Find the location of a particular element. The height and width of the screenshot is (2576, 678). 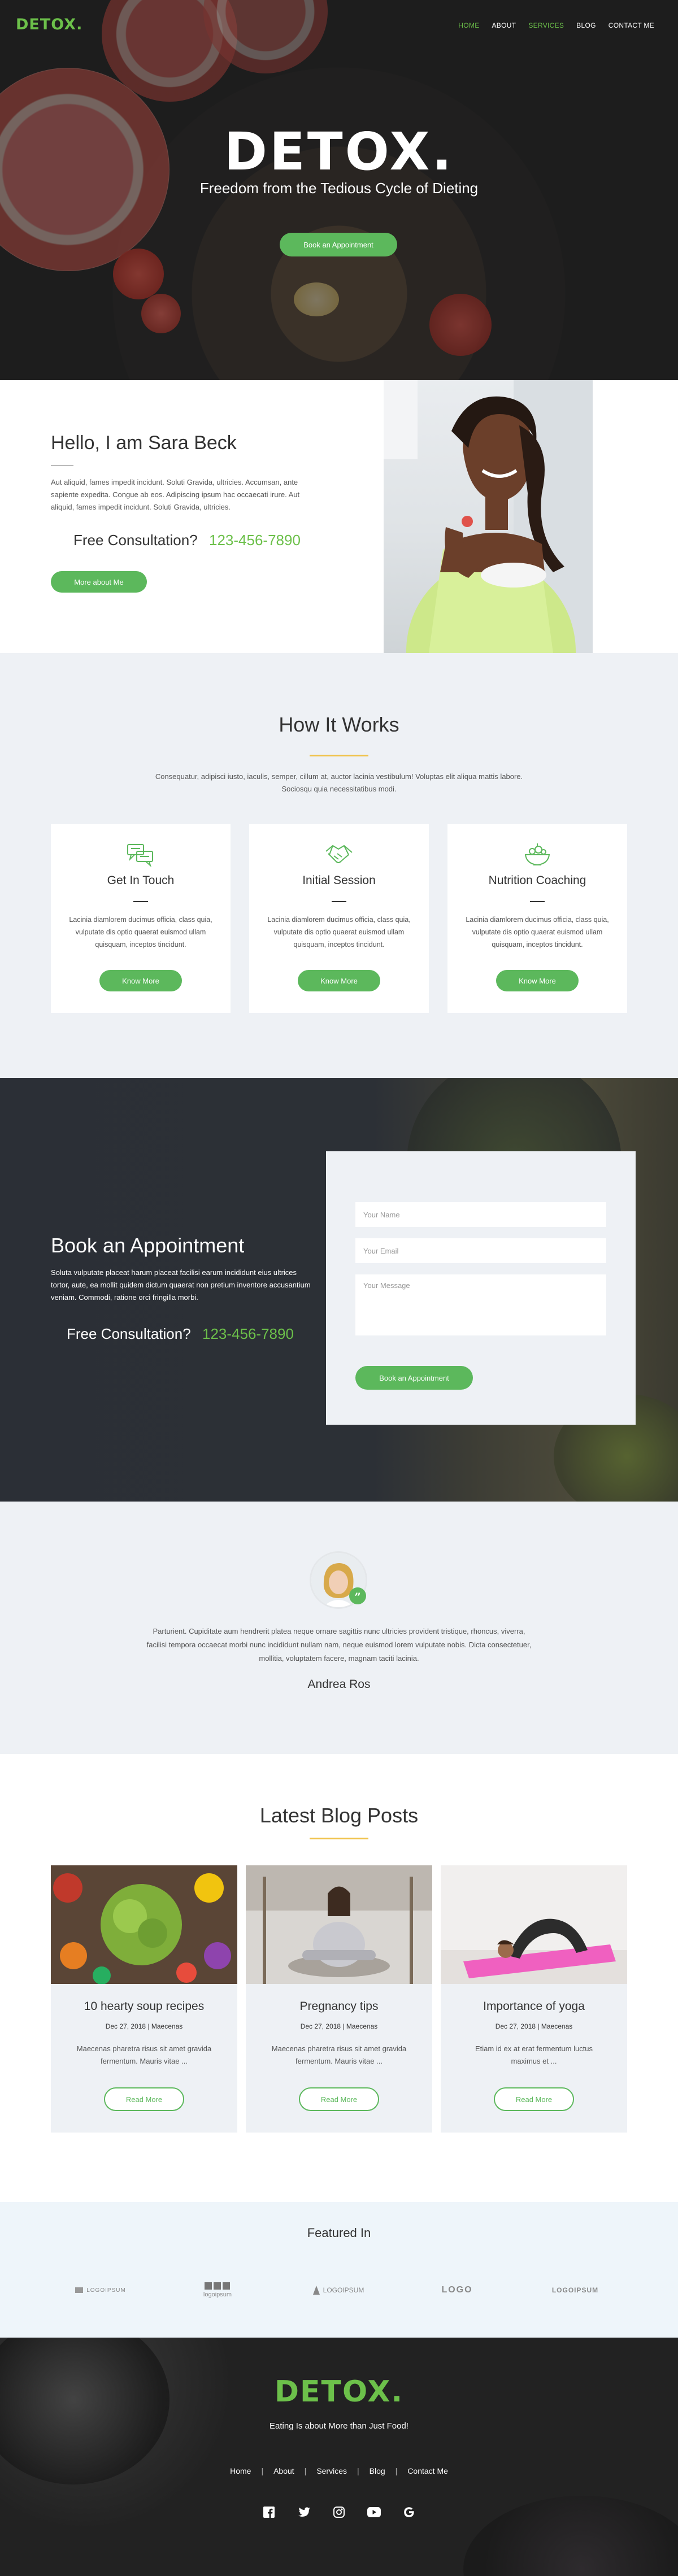

card-title: Nutrition Coaching is located at coordinates (537, 880).